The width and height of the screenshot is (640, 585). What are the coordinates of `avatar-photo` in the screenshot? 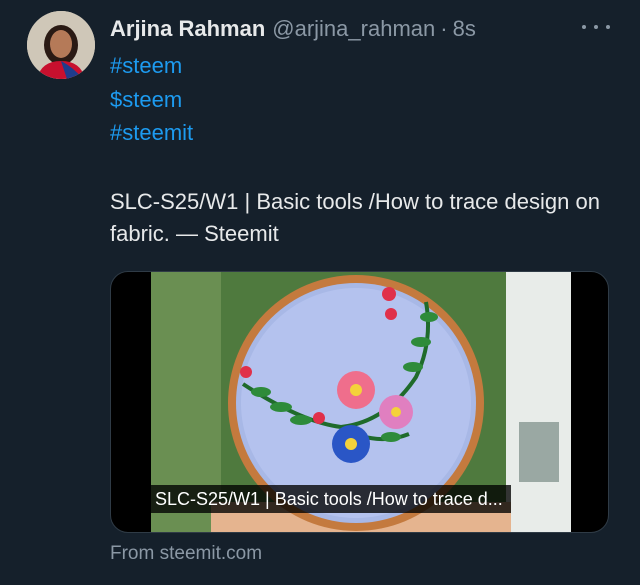 It's located at (61, 45).